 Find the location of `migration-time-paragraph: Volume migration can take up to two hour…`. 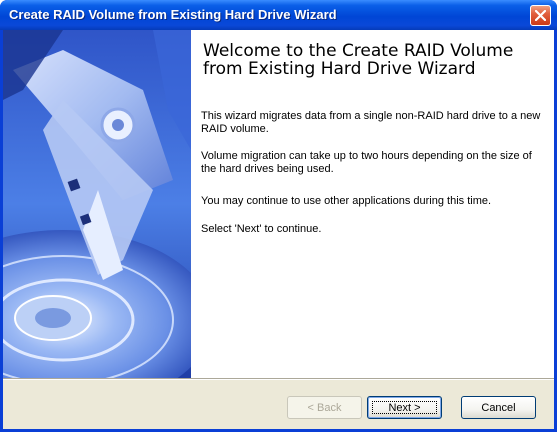

migration-time-paragraph: Volume migration can take up to two hour… is located at coordinates (366, 162).